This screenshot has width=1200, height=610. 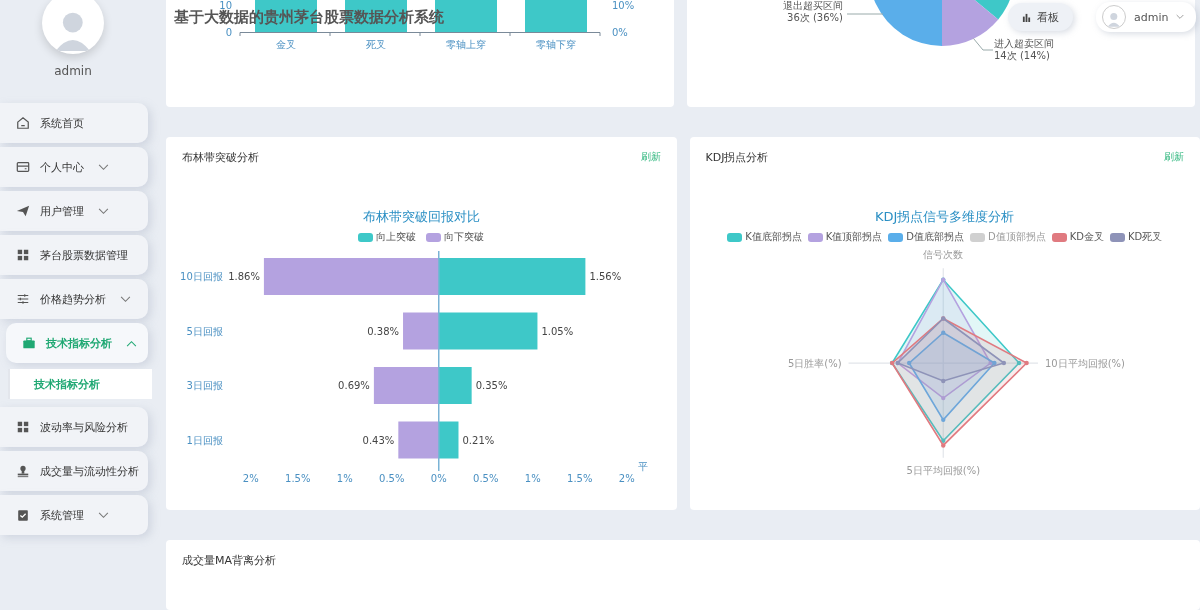 What do you see at coordinates (1180, 17) in the screenshot?
I see `chevron-icon` at bounding box center [1180, 17].